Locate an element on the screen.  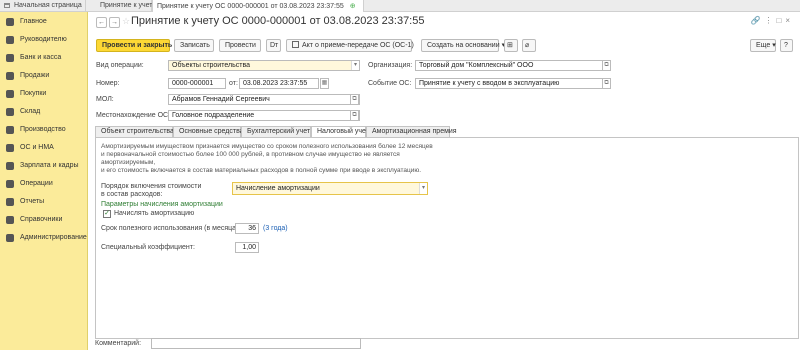
window-controls: 🔗⋮□× is located at coordinates (772, 20).